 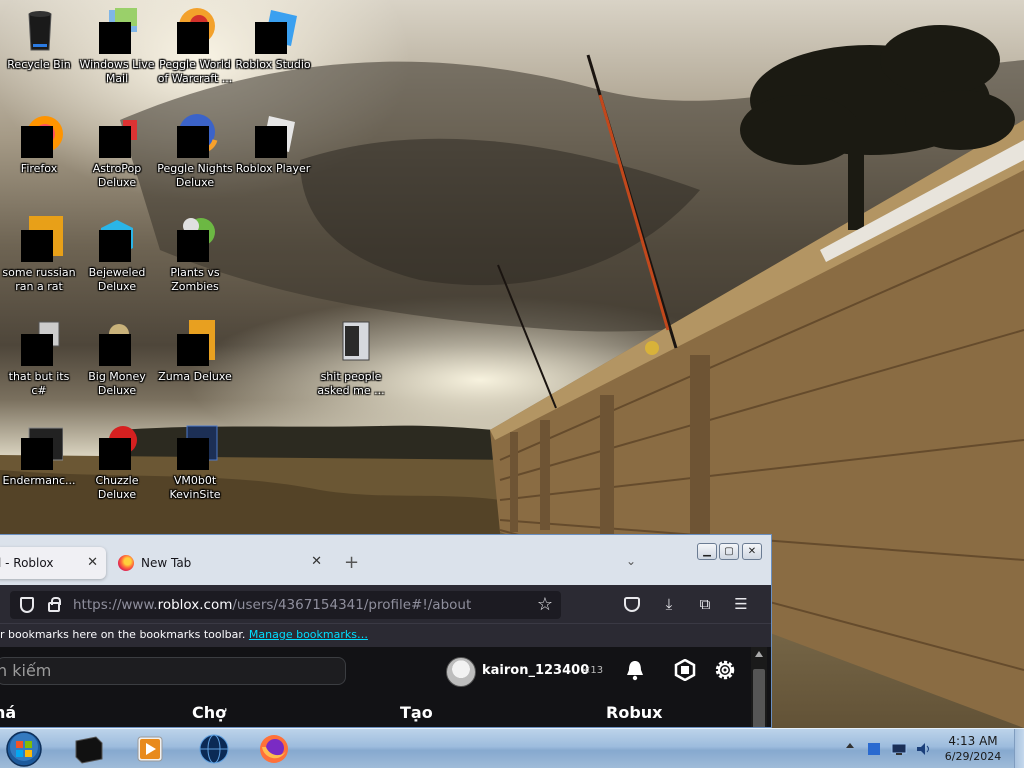 What do you see at coordinates (88, 749) in the screenshot?
I see `taskbar-app-icon` at bounding box center [88, 749].